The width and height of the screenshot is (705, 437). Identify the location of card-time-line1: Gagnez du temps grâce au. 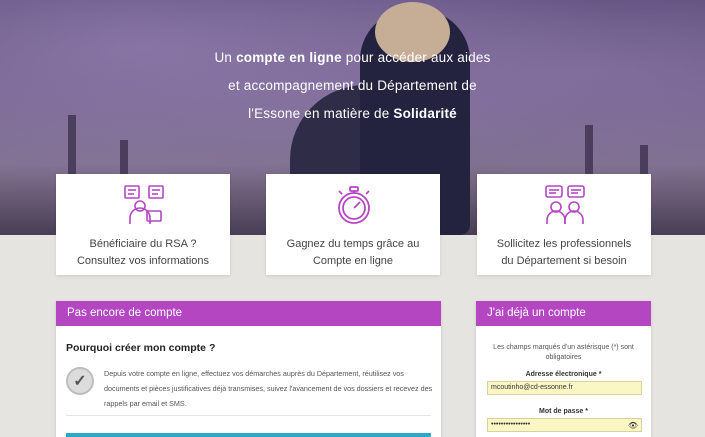
(353, 244).